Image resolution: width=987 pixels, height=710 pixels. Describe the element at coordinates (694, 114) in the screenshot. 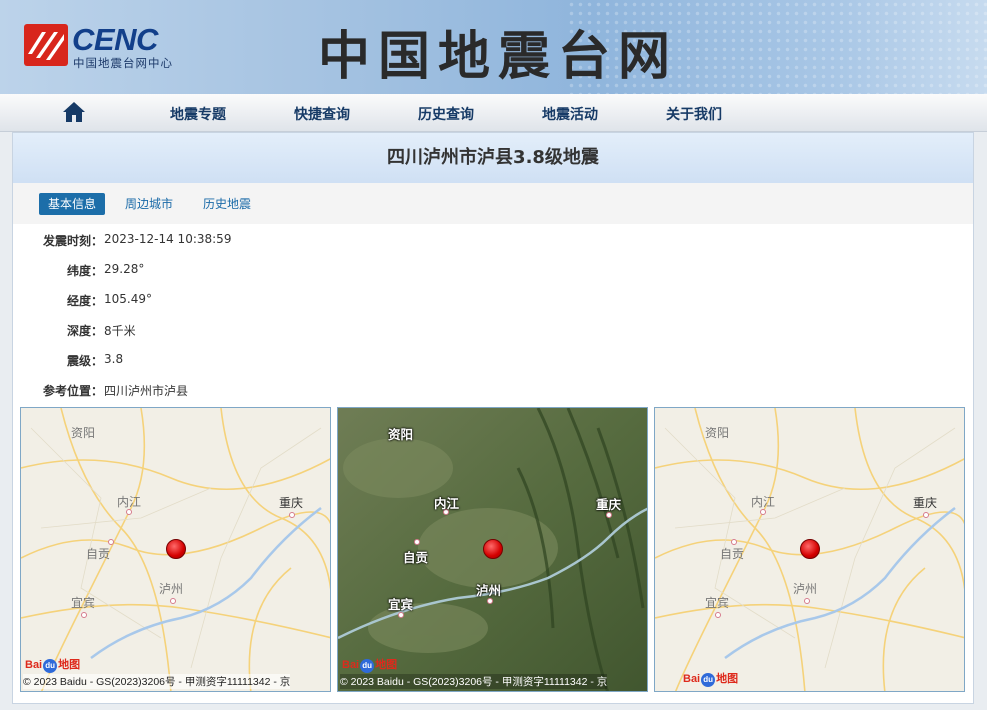

I see `nav-item-about: 关于我们` at that location.